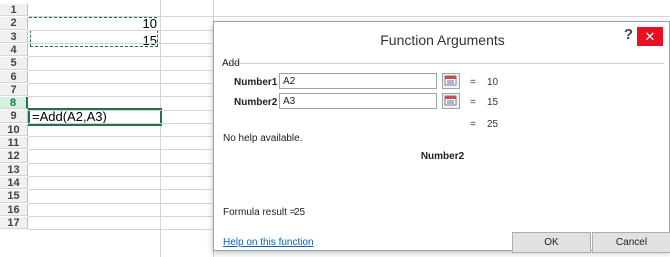 Image resolution: width=670 pixels, height=257 pixels. I want to click on close-icon: ✕, so click(650, 36).